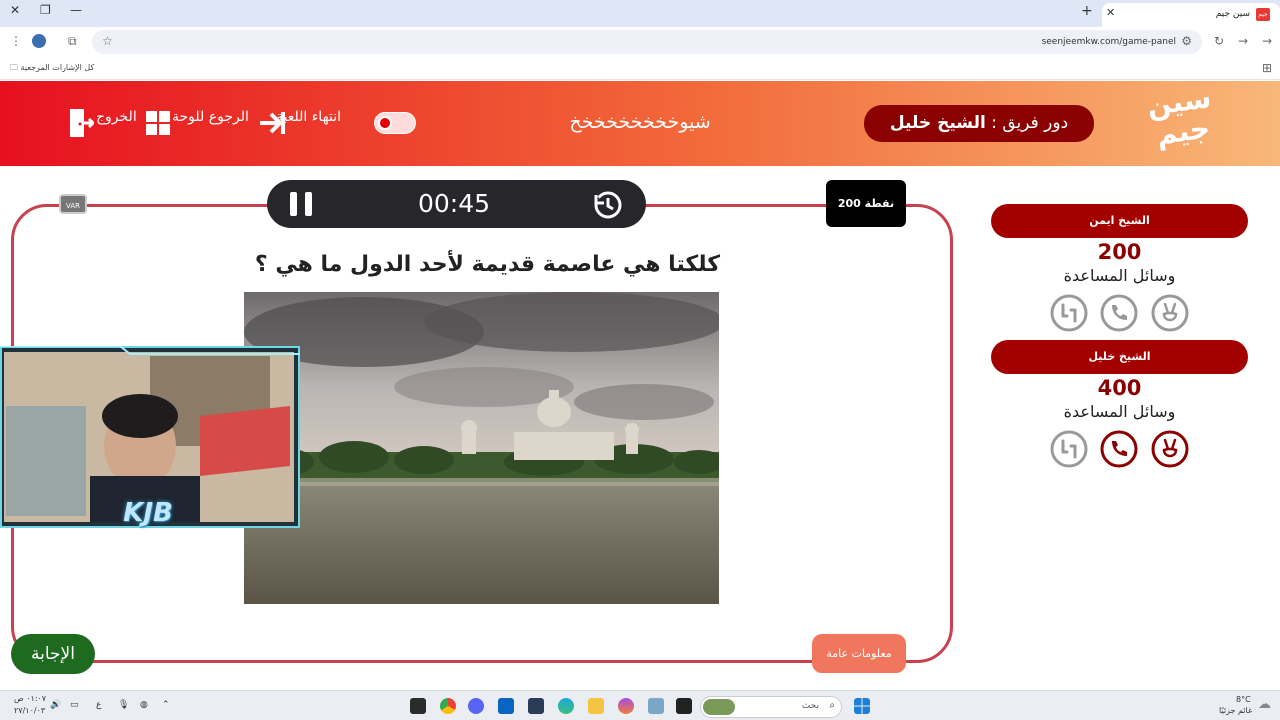  What do you see at coordinates (866, 203) in the screenshot?
I see `question-points-badge: 200 نقطة` at bounding box center [866, 203].